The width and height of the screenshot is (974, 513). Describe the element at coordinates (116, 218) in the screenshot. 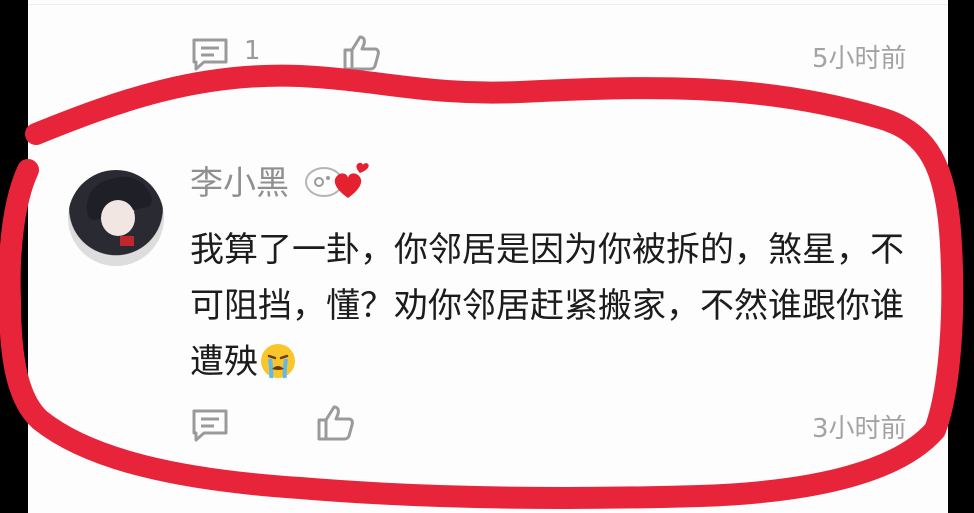

I see `avatar` at that location.